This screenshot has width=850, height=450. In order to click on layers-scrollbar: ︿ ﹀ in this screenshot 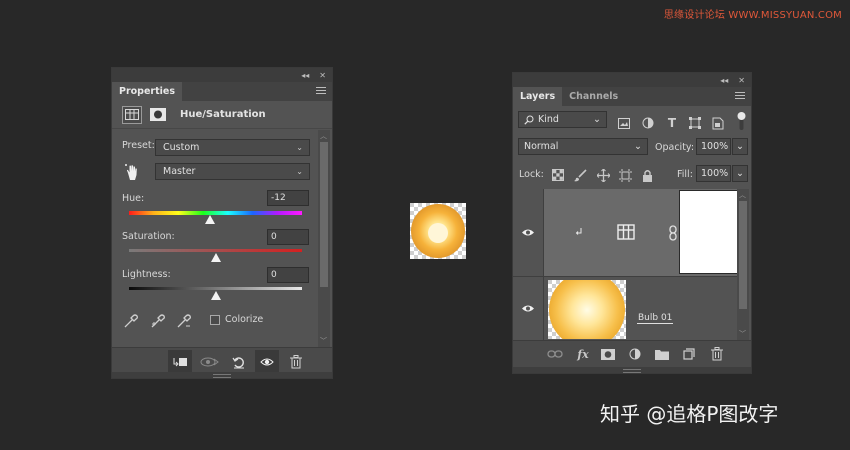, I will do `click(743, 264)`.